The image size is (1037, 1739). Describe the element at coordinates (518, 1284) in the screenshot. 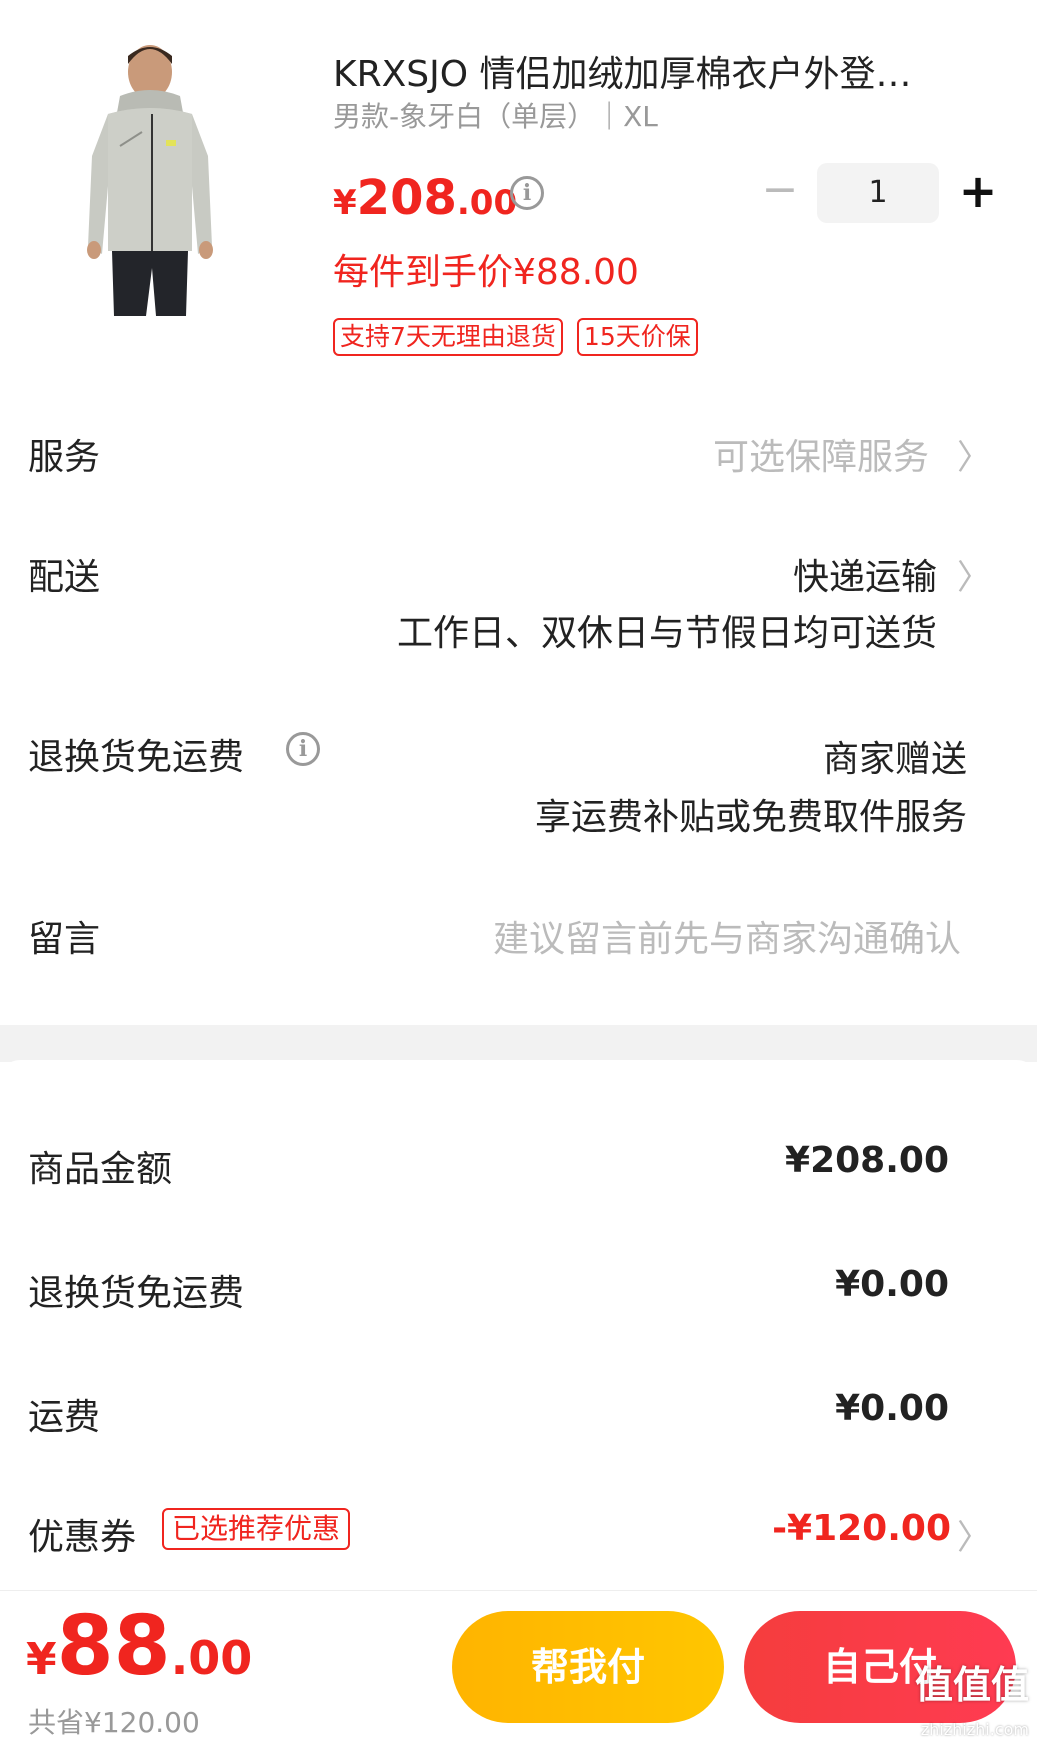

I see `return-fee-row: 退换货免运费 ¥0.00` at that location.